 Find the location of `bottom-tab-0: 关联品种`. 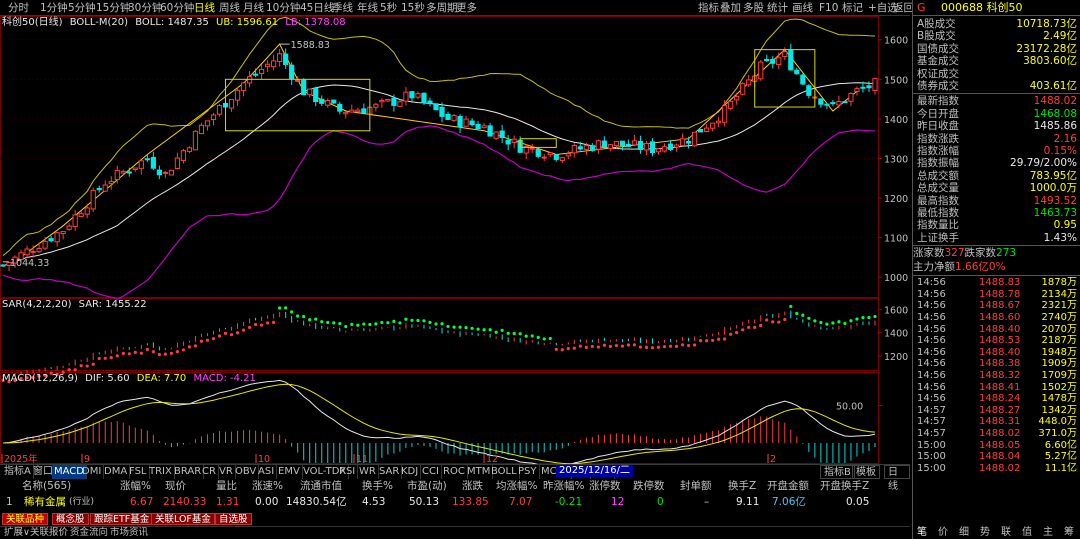

bottom-tab-0: 关联品种 is located at coordinates (25, 519).